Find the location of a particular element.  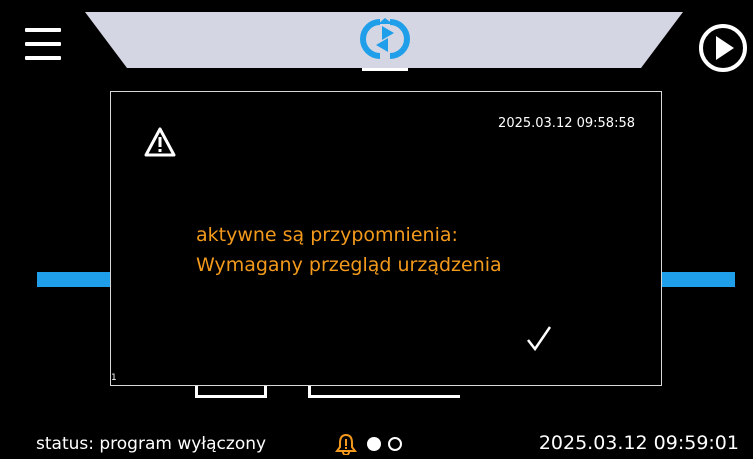

message-line: Wymagany przegląd urządzenia is located at coordinates (349, 265).